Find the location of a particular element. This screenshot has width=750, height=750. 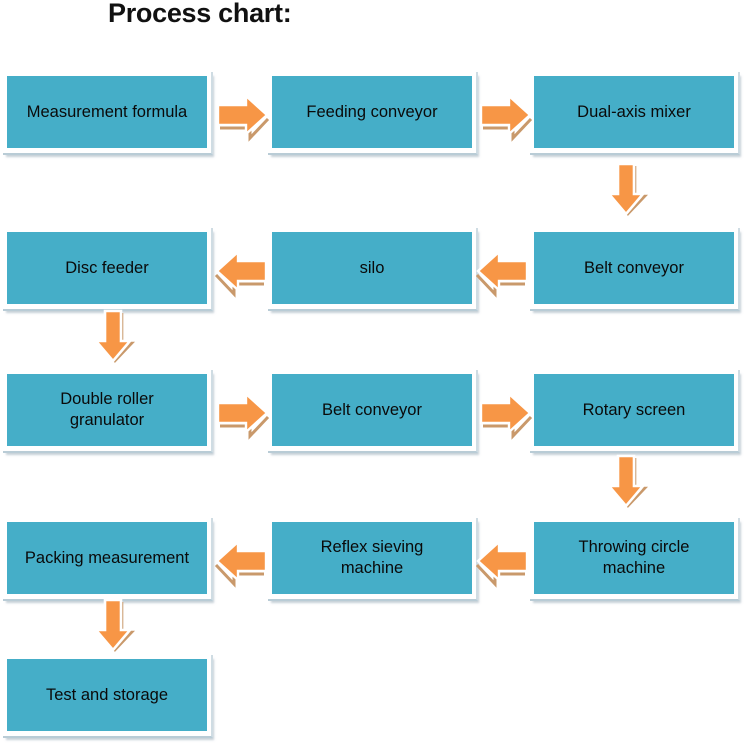

node-fill: Packing measurement is located at coordinates (107, 558).